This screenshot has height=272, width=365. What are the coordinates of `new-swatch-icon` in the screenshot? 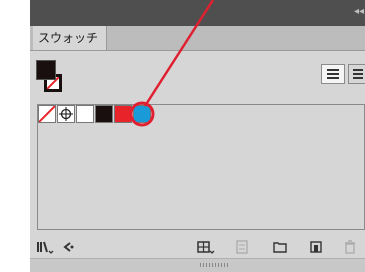 It's located at (317, 247).